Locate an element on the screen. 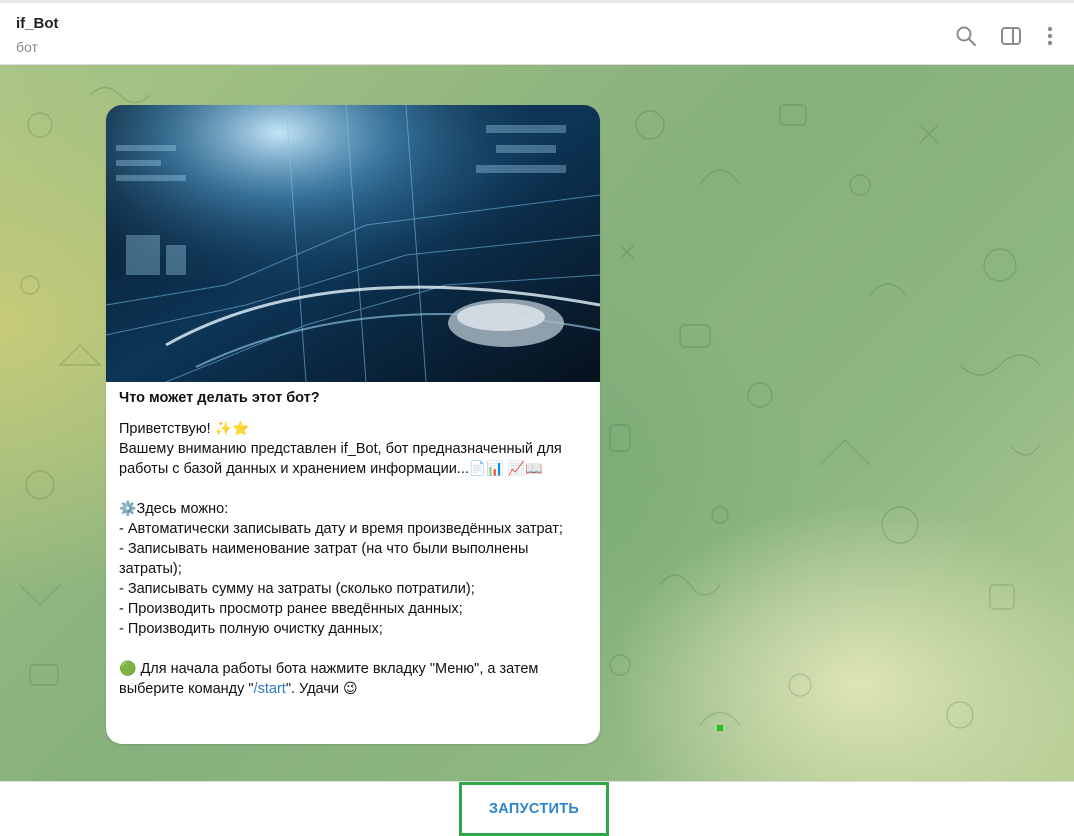 The width and height of the screenshot is (1074, 836). more-vertical-icon is located at coordinates (1050, 36).